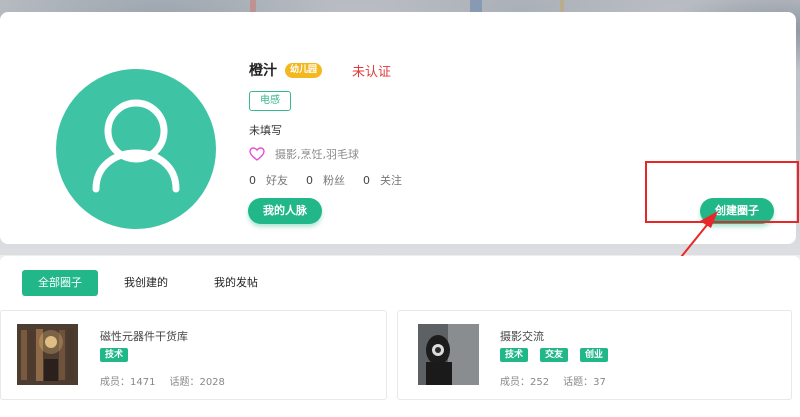 The image size is (800, 417). I want to click on circle-card: 磁性元器件干货库 技术 成员：1471 话题：2028, so click(193, 355).